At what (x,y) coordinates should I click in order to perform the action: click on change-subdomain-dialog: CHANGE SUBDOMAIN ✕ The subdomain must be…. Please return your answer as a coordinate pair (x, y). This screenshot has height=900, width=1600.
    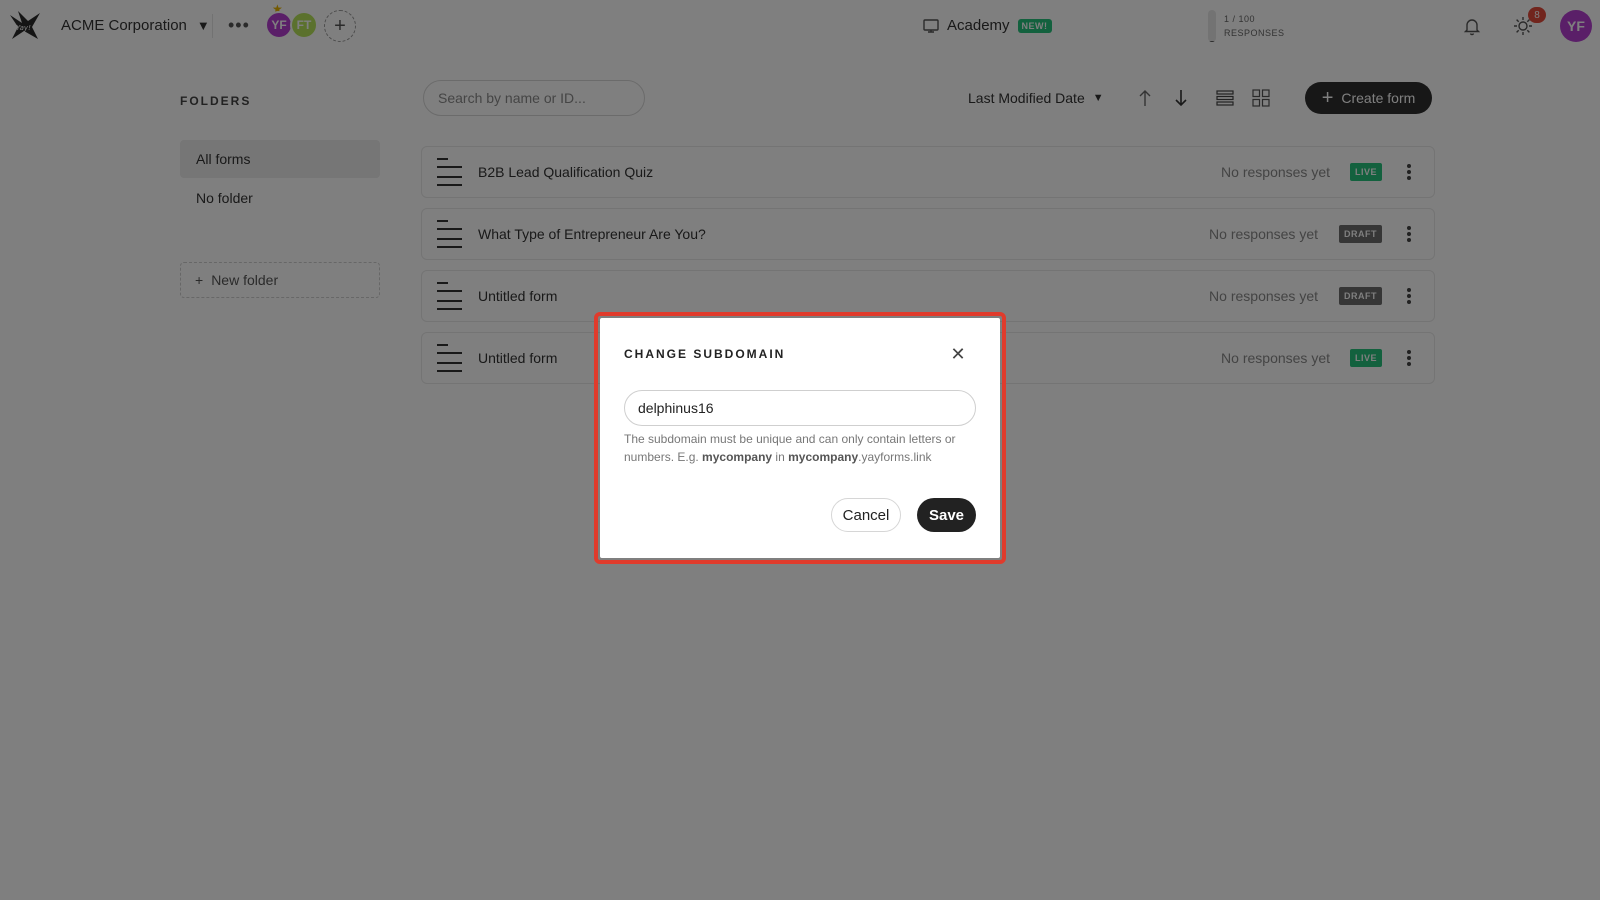
    Looking at the image, I should click on (800, 438).